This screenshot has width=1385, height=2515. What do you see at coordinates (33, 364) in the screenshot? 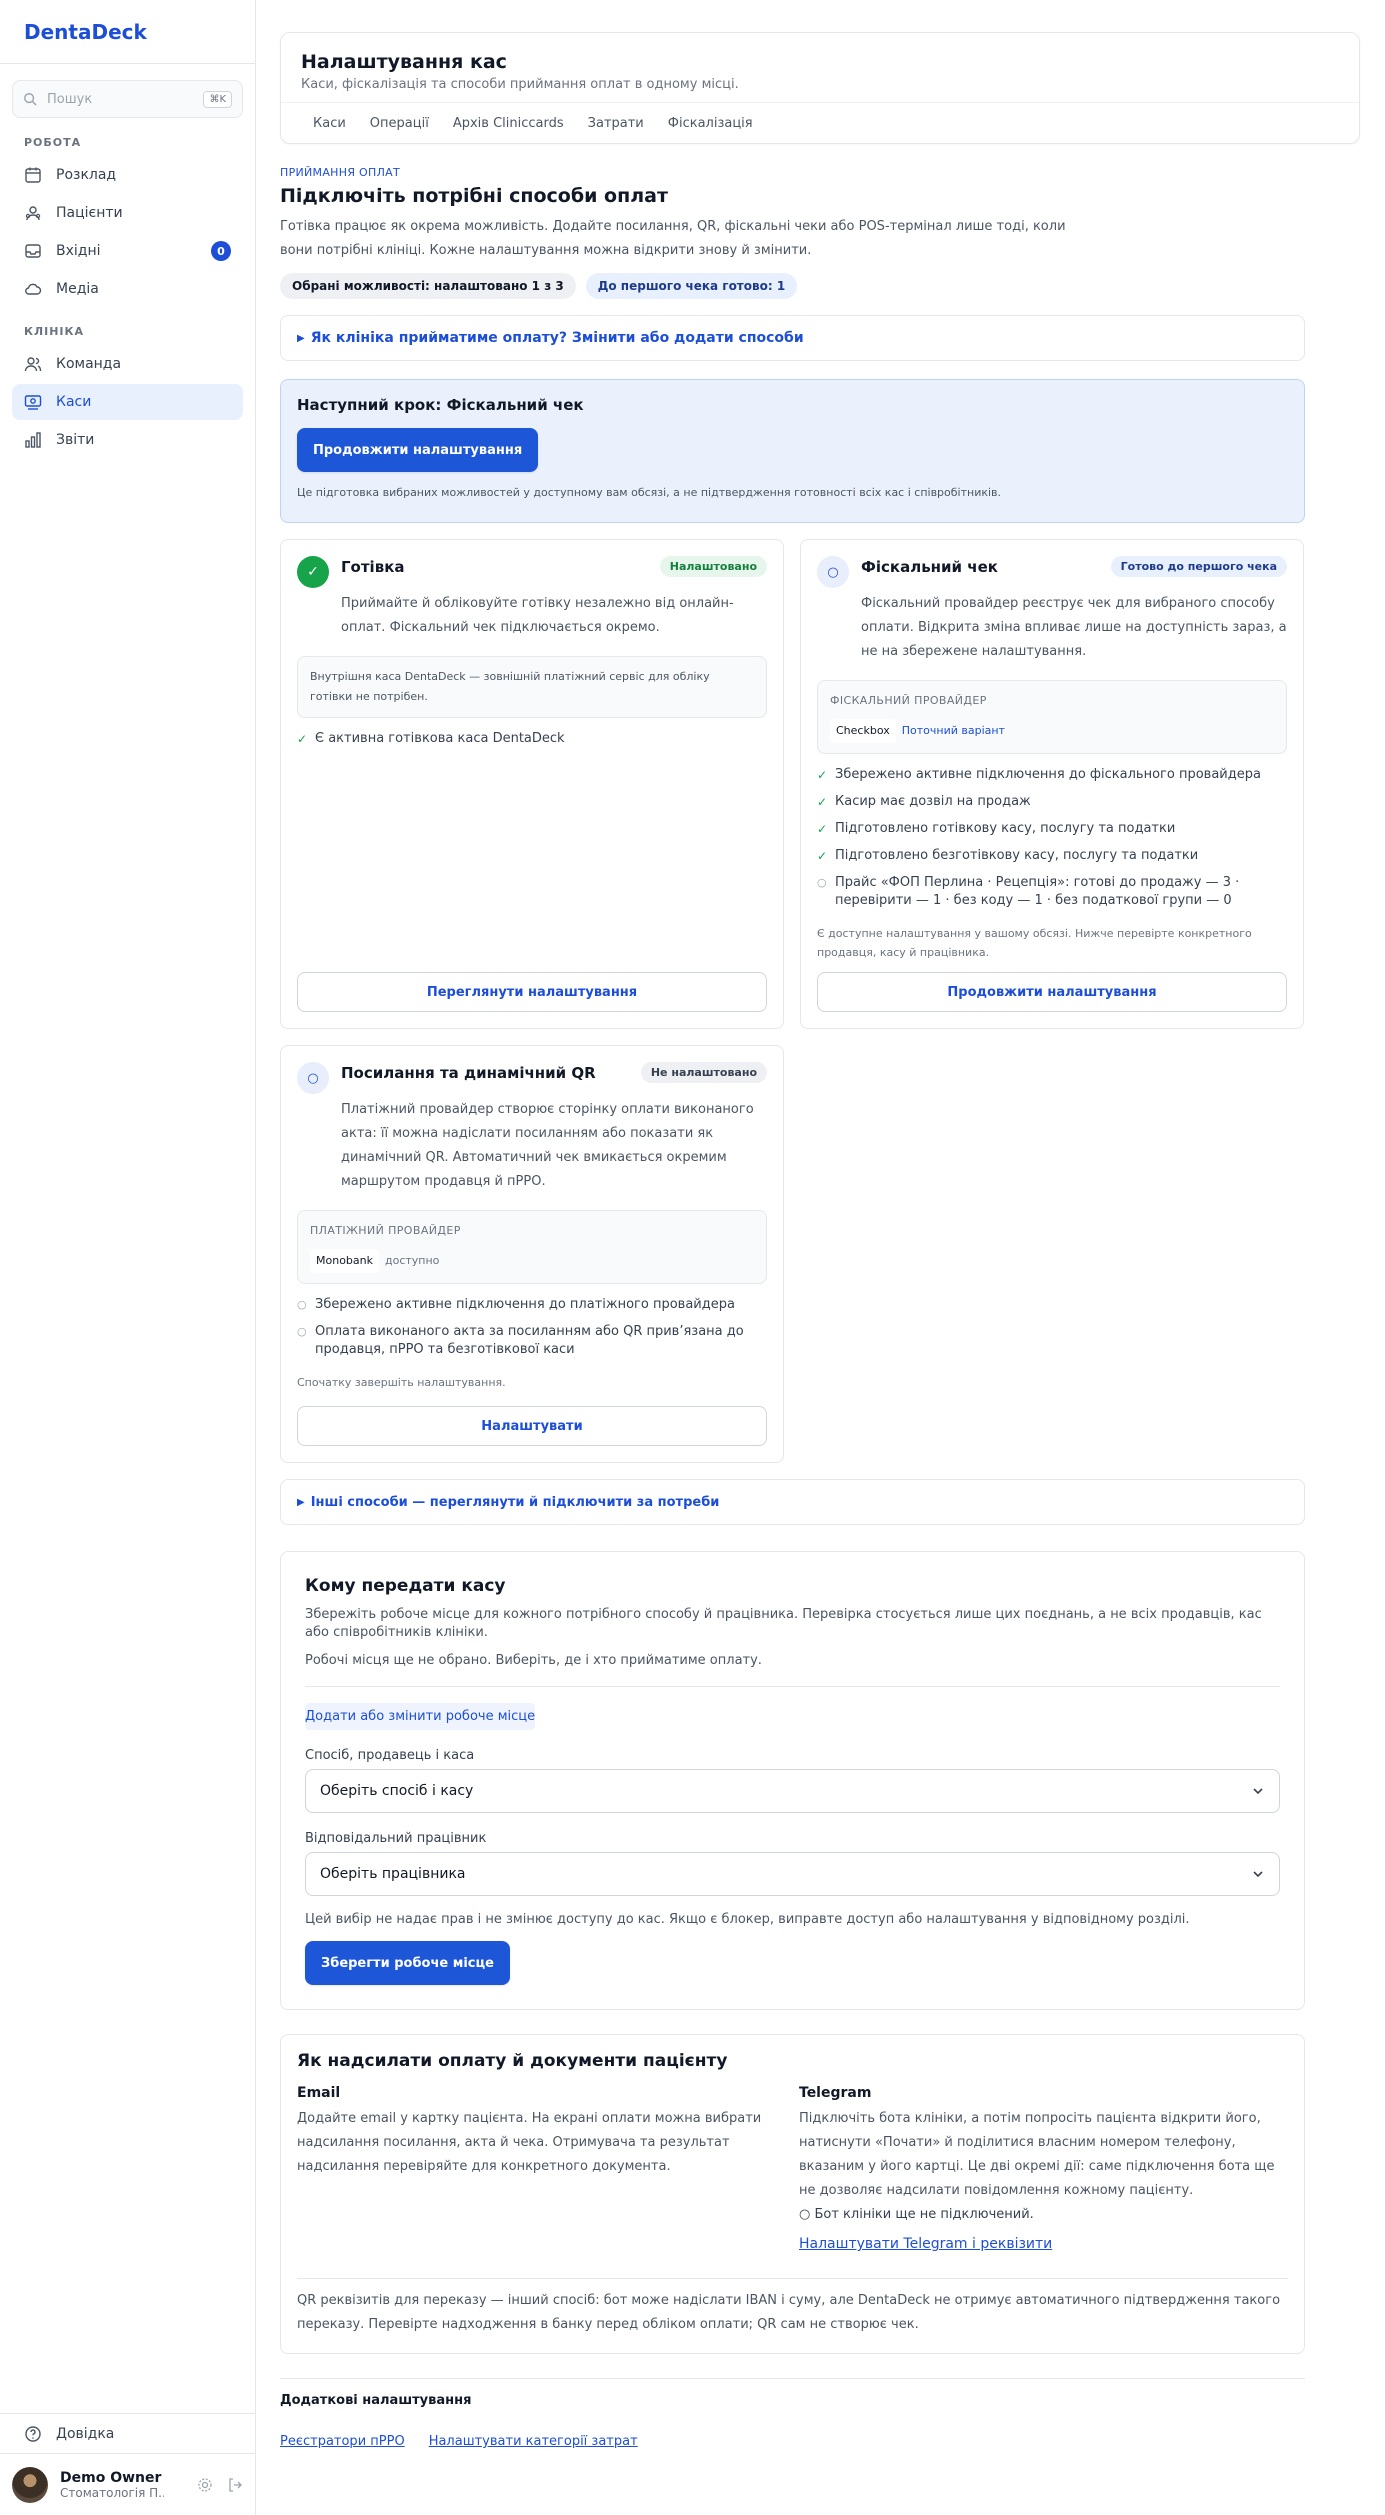
I see `team-icon` at bounding box center [33, 364].